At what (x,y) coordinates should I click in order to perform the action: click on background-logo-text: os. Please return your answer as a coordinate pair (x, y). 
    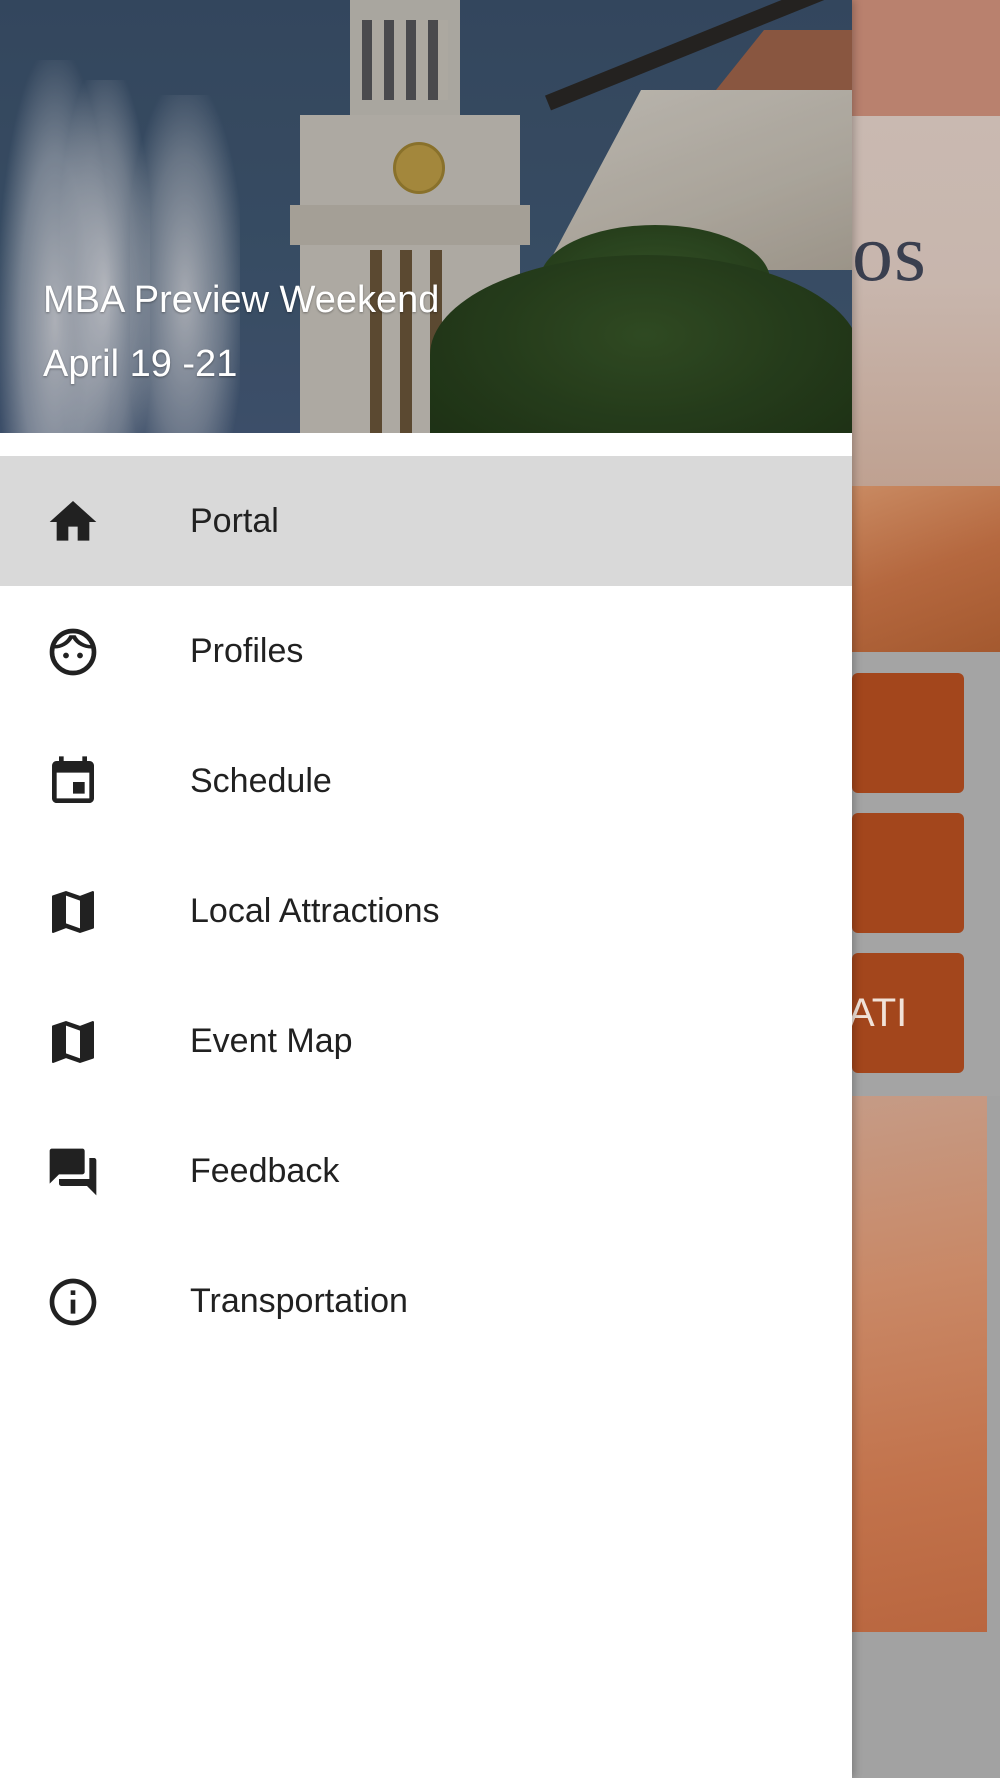
    Looking at the image, I should click on (889, 252).